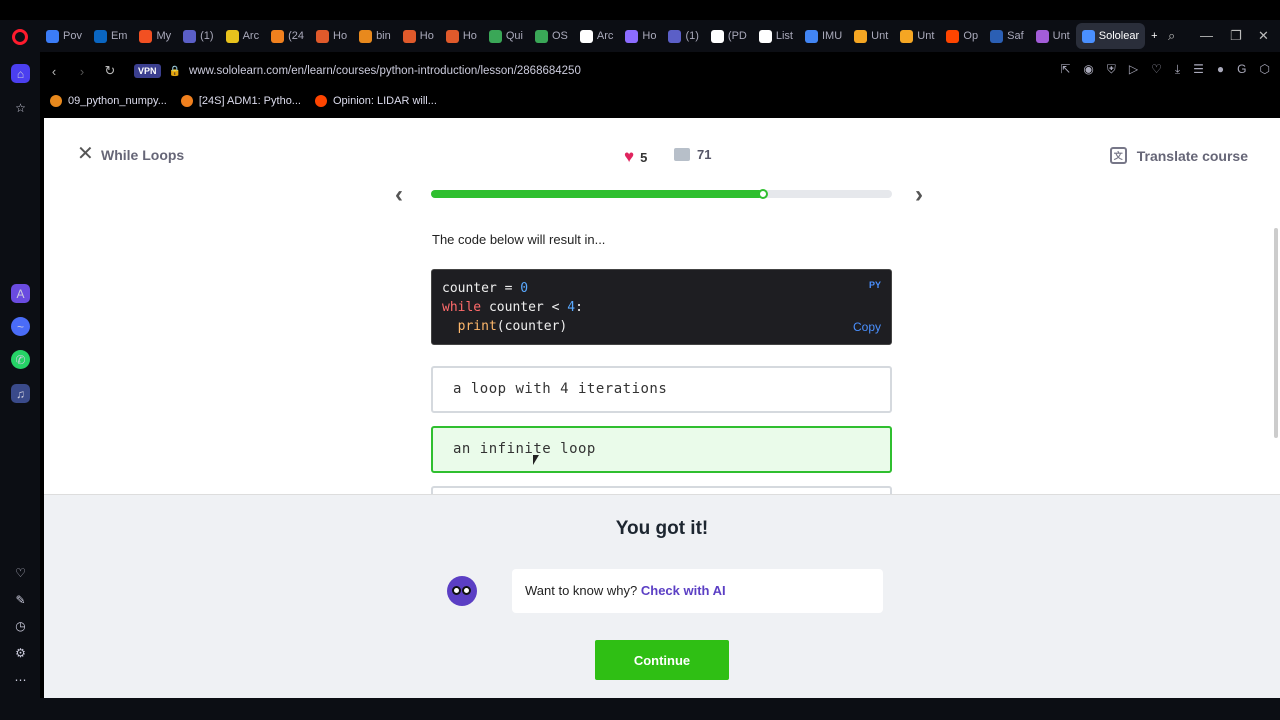  Describe the element at coordinates (784, 36) in the screenshot. I see `tab-label: List` at that location.